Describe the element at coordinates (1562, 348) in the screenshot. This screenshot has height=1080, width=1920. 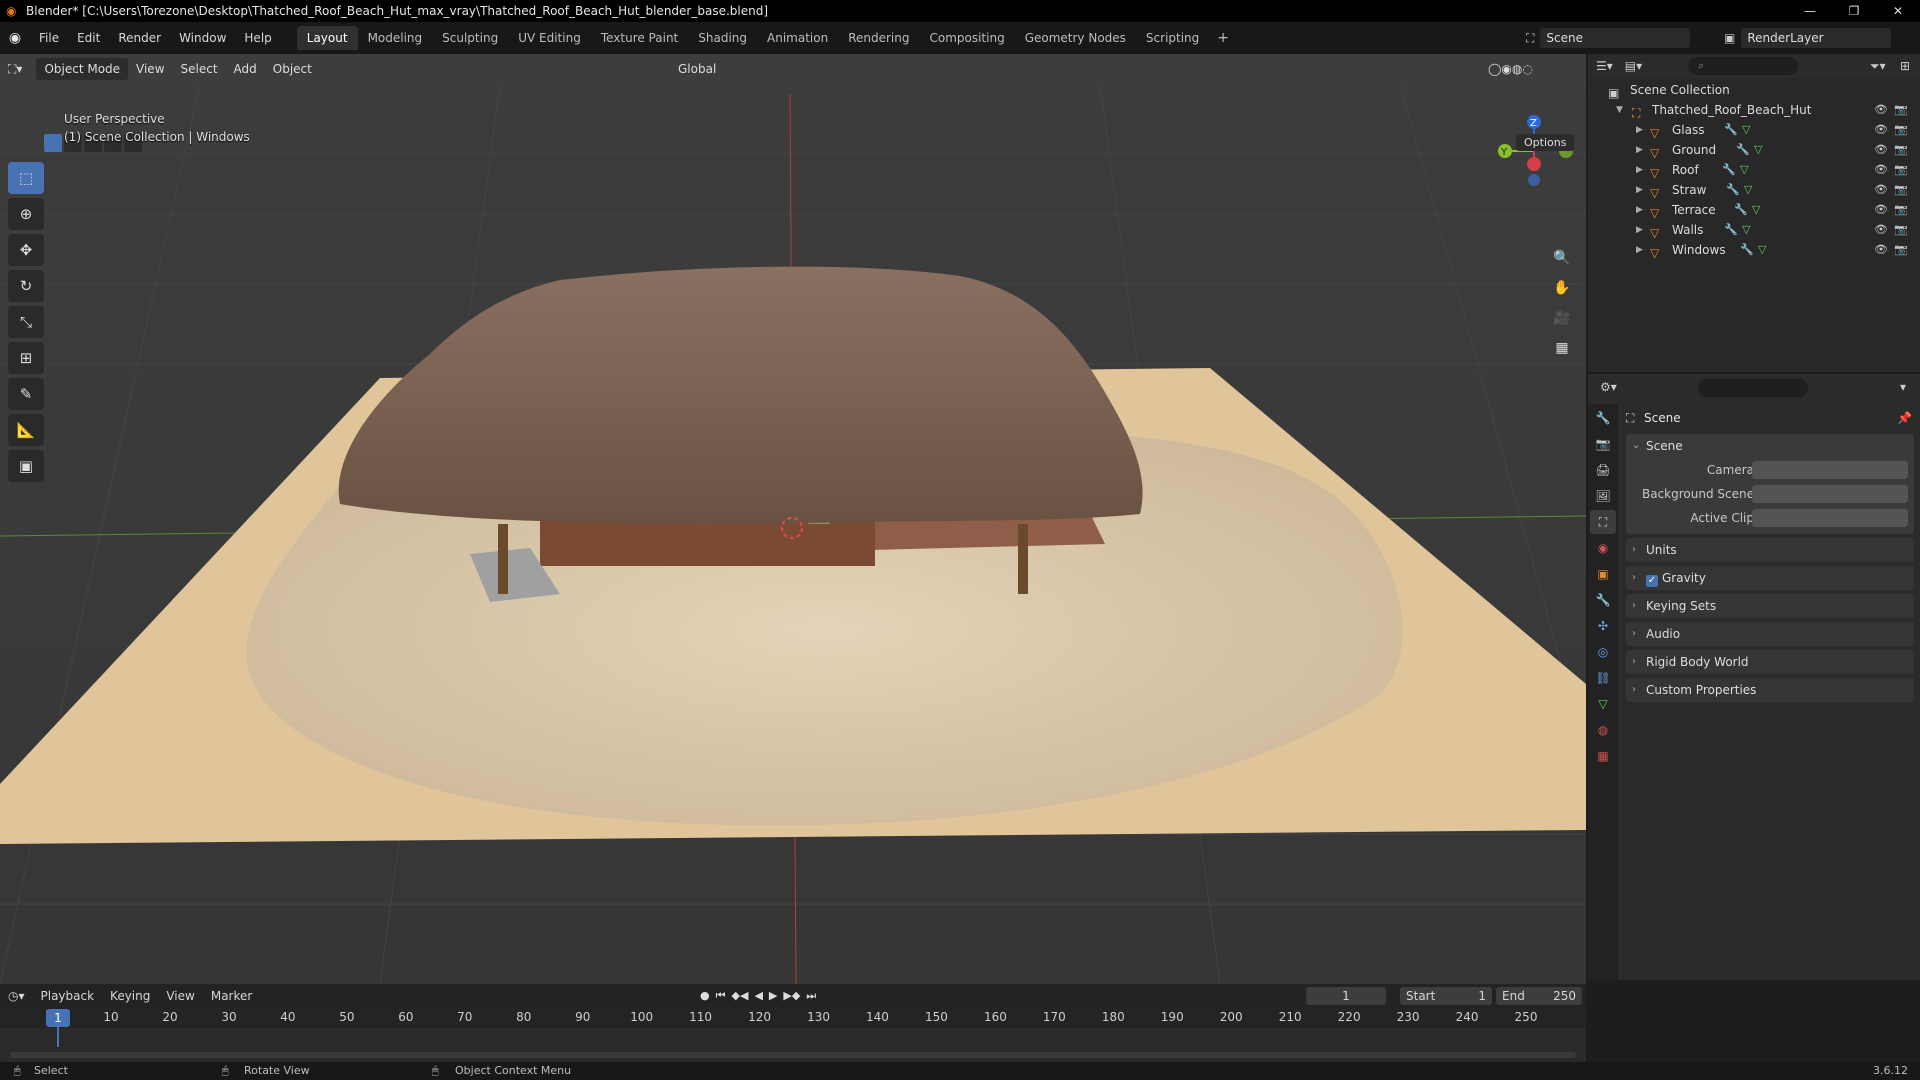
I see `ortho-grid-icon: ▦` at that location.